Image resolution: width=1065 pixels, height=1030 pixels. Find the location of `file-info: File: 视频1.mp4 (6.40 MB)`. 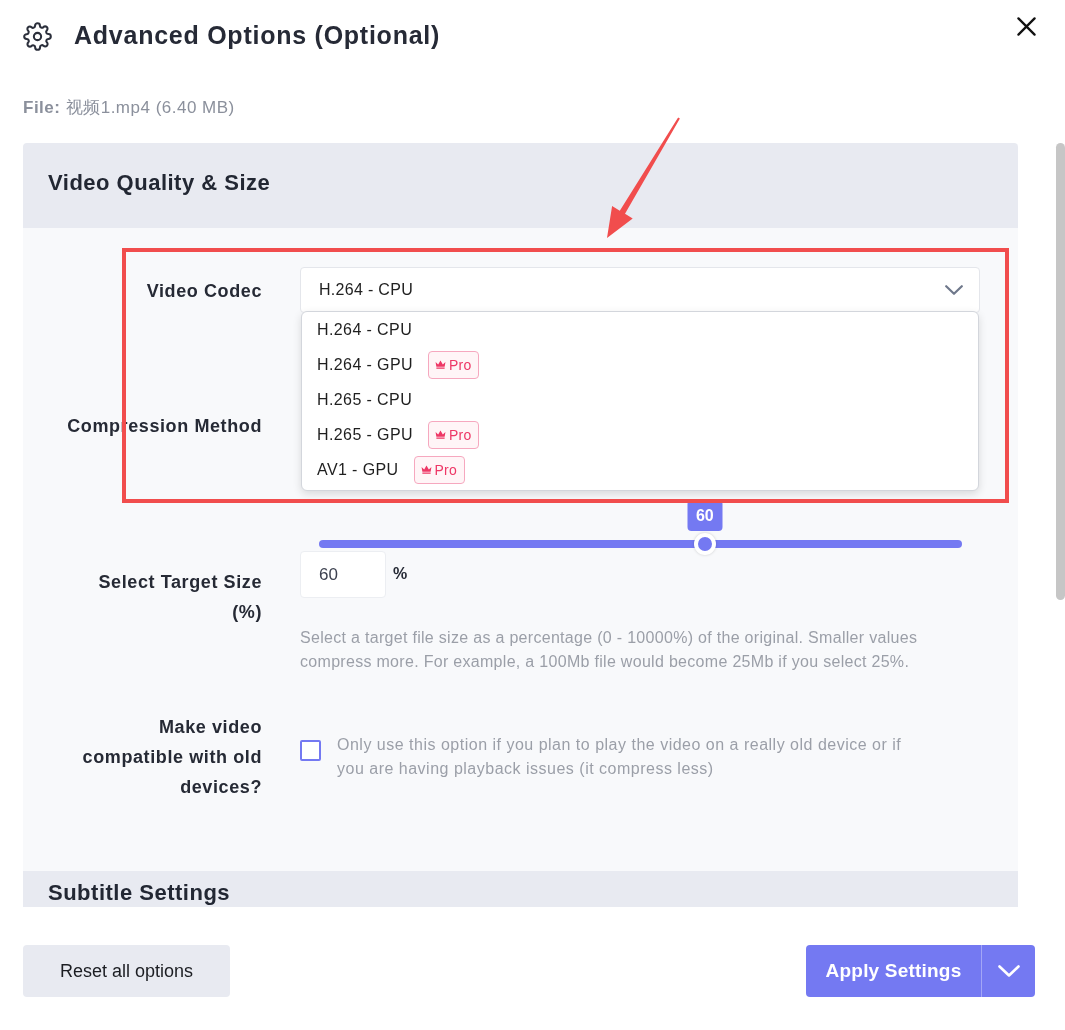

file-info: File: 视频1.mp4 (6.40 MB) is located at coordinates (129, 108).